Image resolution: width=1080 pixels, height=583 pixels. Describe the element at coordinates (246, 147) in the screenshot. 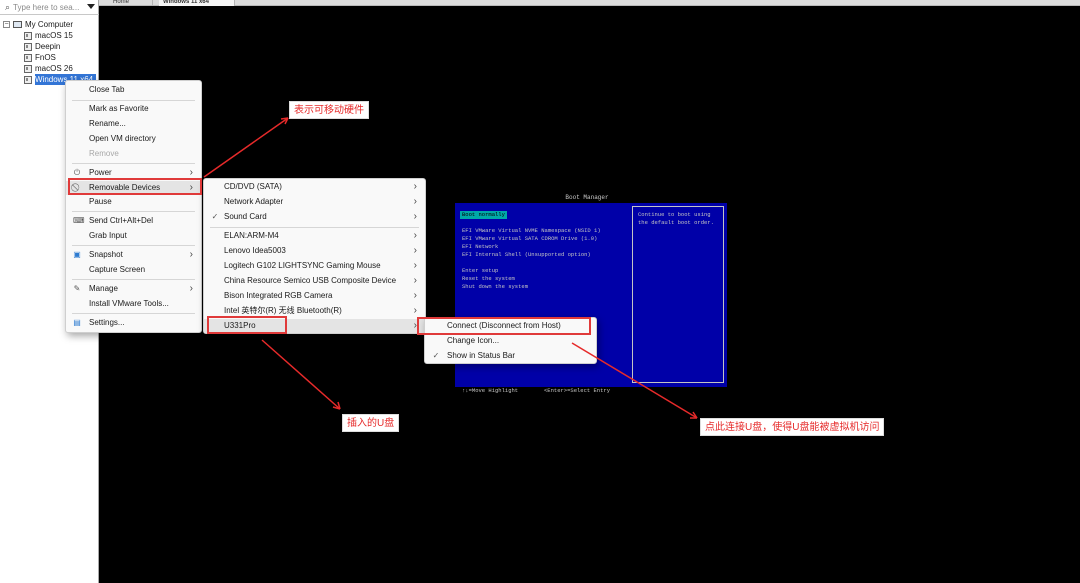

I see `arrow-removable` at that location.